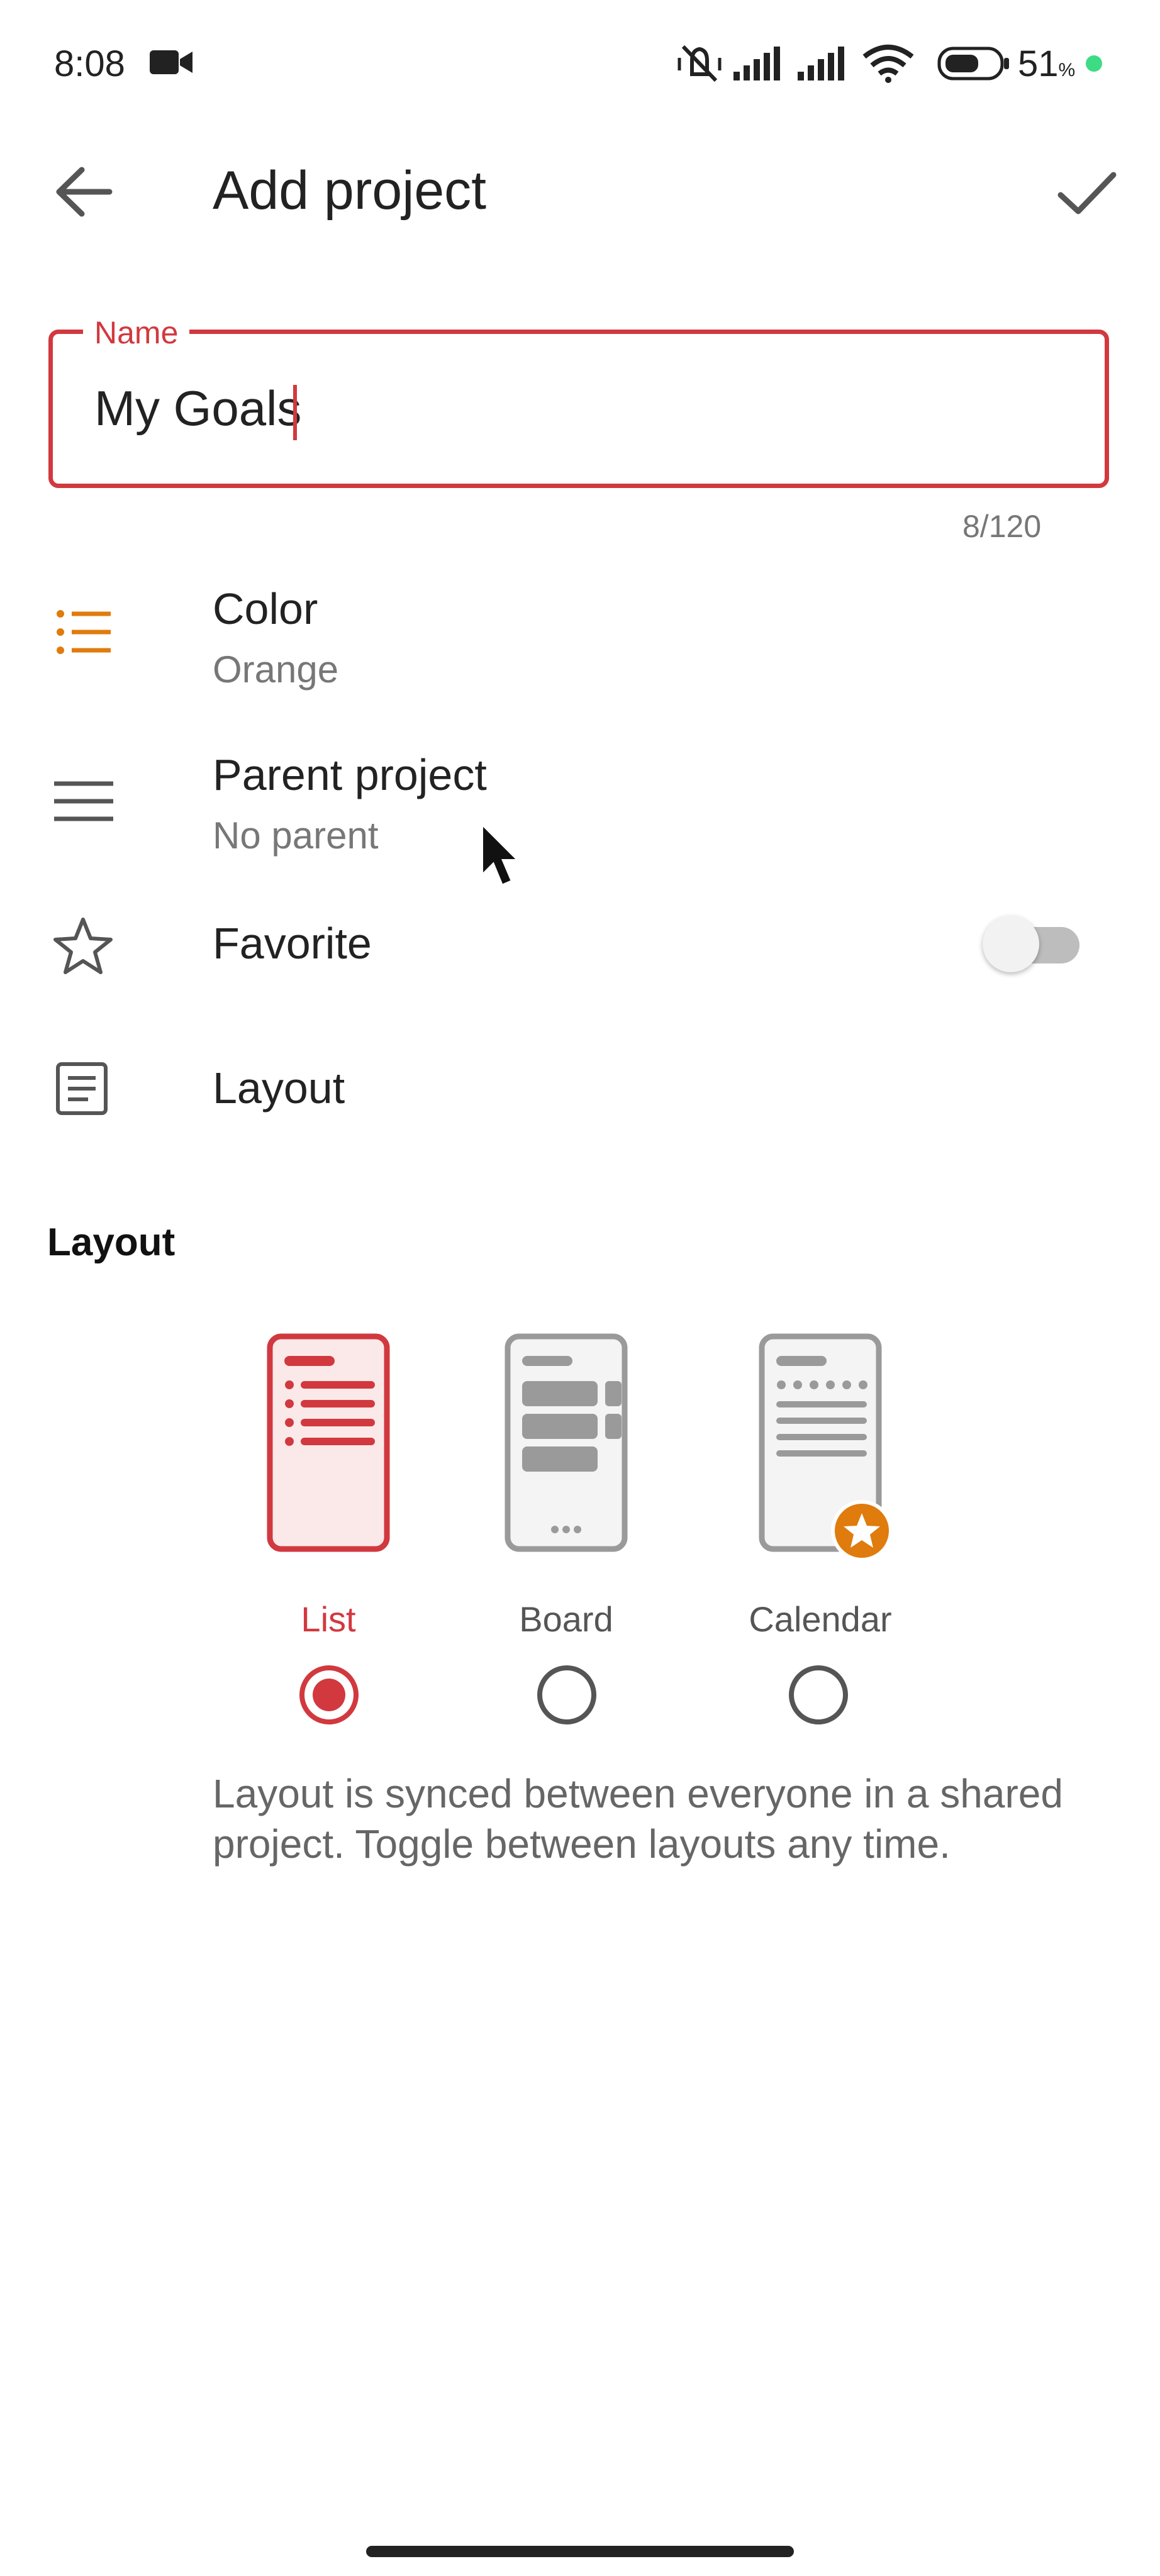  What do you see at coordinates (821, 1619) in the screenshot?
I see `layout-option-calendar-label: Calendar` at bounding box center [821, 1619].